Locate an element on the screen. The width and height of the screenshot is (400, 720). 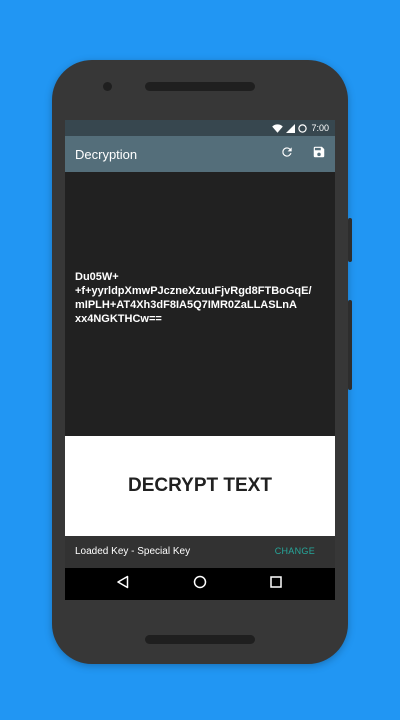
decrypt-text-button: DECRYPT TEXT is located at coordinates (200, 486).